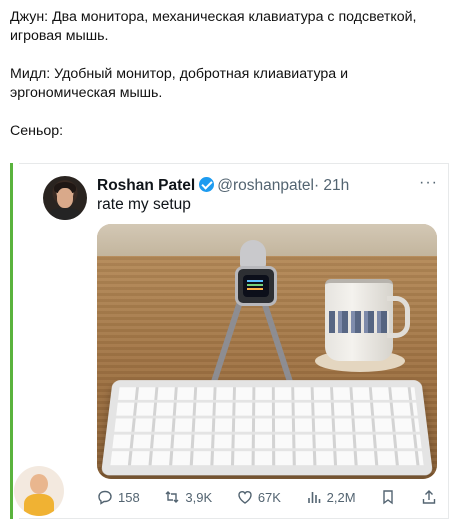  Describe the element at coordinates (206, 184) in the screenshot. I see `verified-badge-icon` at that location.